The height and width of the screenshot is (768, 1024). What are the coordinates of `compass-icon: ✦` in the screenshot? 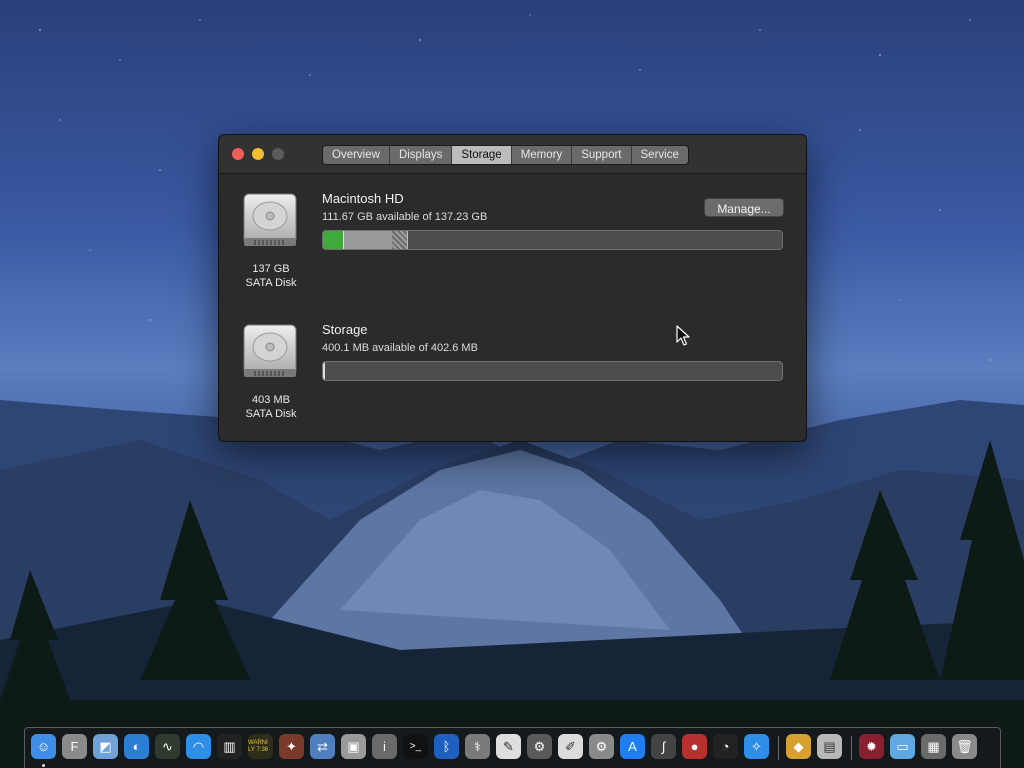 It's located at (291, 746).